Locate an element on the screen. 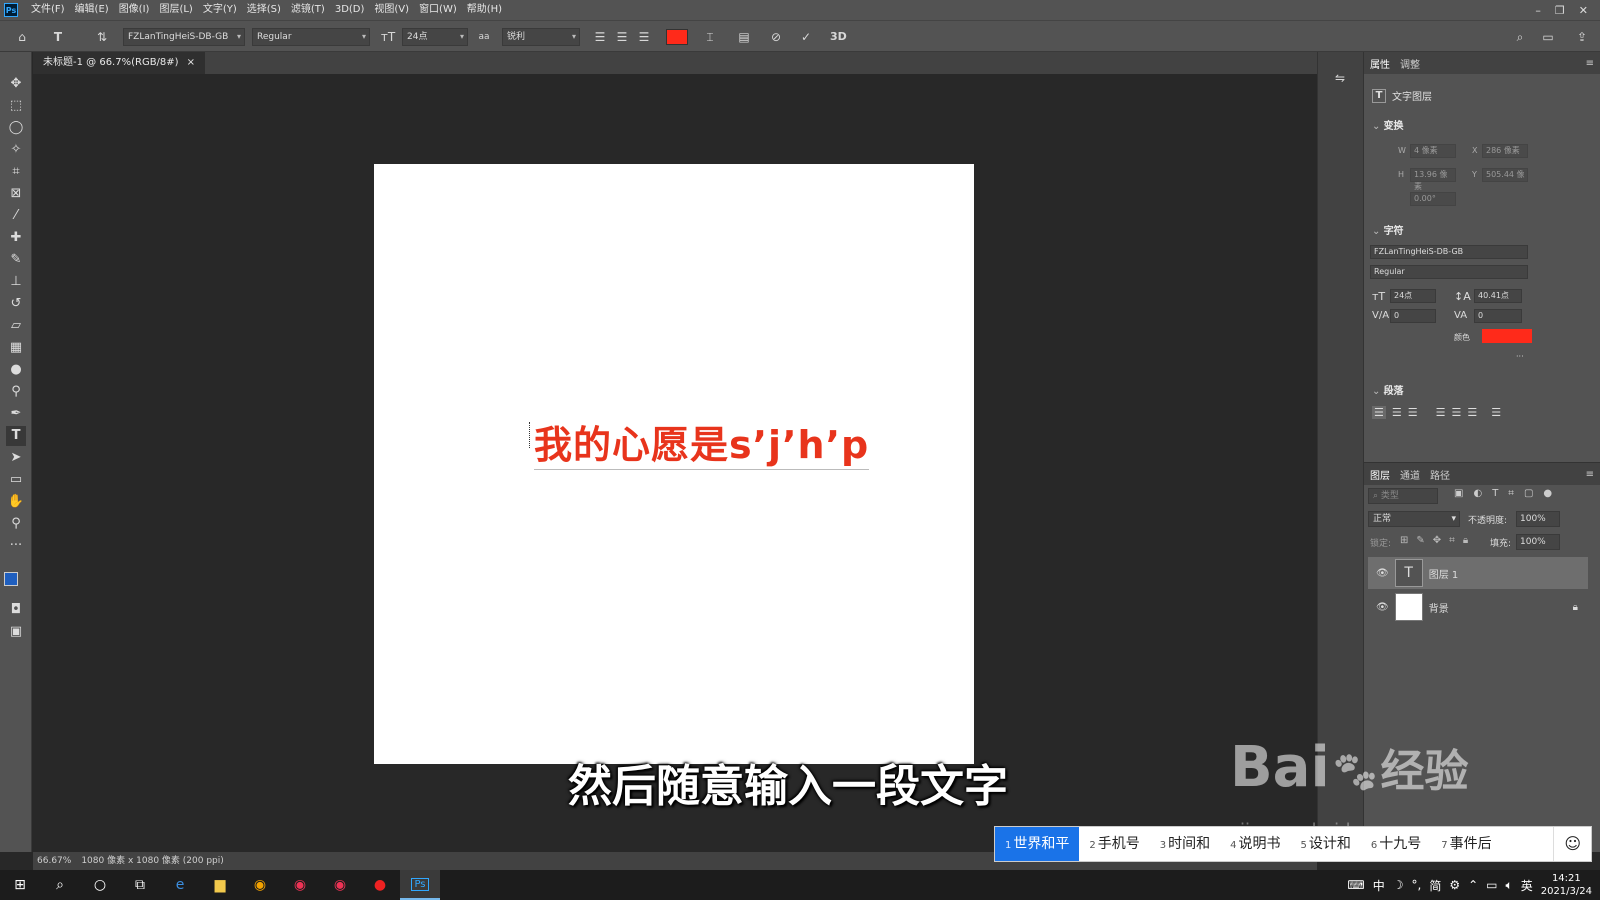 This screenshot has height=900, width=1600. justify-center-icon: ☰ is located at coordinates (1457, 412).